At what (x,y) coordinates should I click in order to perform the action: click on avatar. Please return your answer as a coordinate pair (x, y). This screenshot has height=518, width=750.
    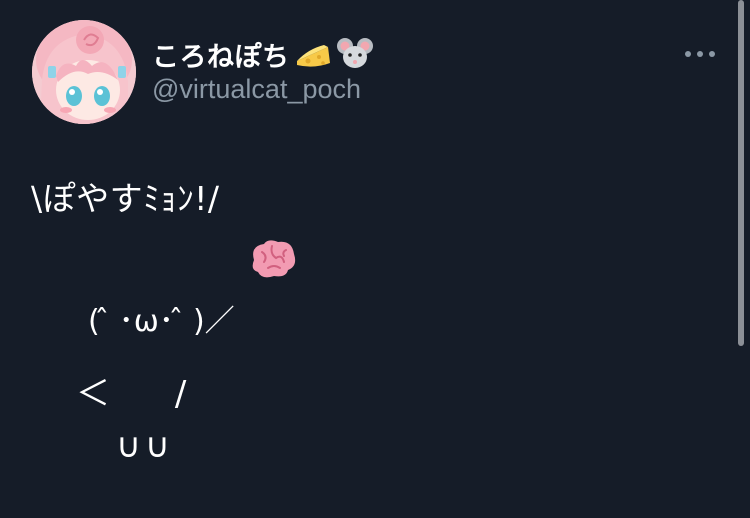
    Looking at the image, I should click on (84, 72).